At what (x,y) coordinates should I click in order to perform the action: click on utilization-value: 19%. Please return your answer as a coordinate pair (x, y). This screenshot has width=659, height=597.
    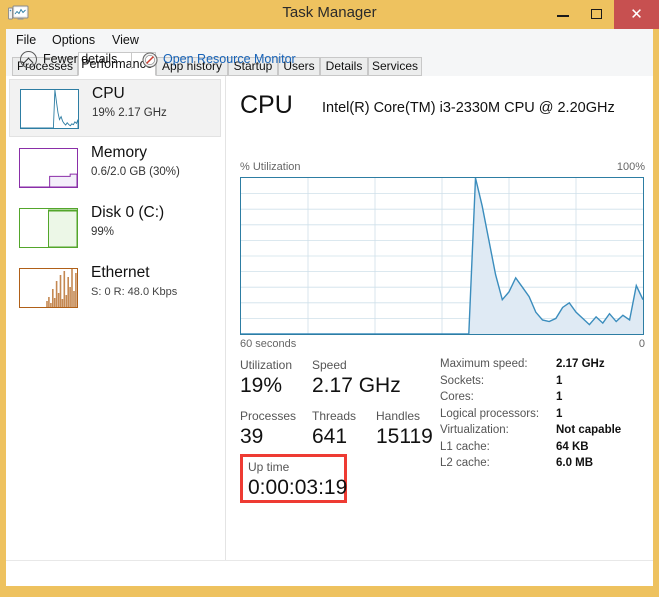
    Looking at the image, I should click on (261, 385).